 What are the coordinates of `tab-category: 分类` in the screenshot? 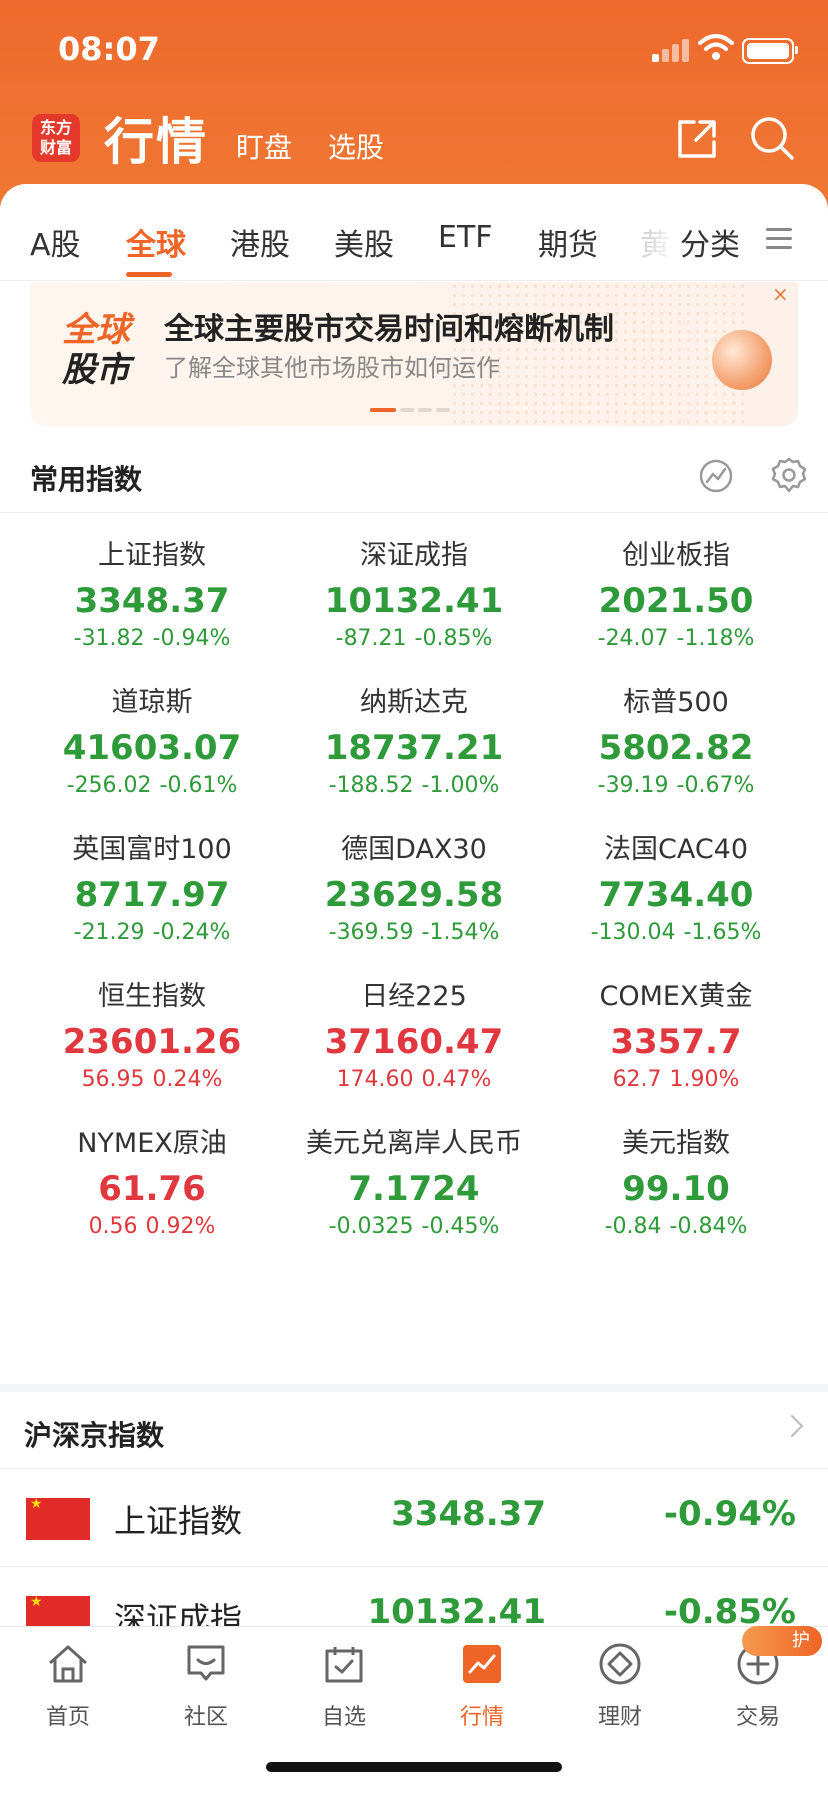 It's located at (710, 242).